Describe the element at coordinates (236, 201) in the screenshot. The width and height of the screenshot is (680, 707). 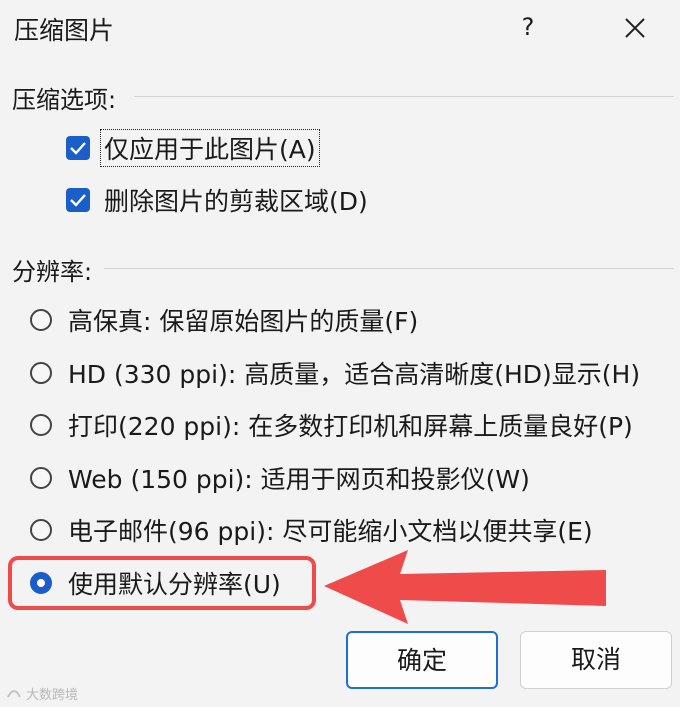
I see `checkbox-label: 删除图片的剪裁区域(D)` at that location.